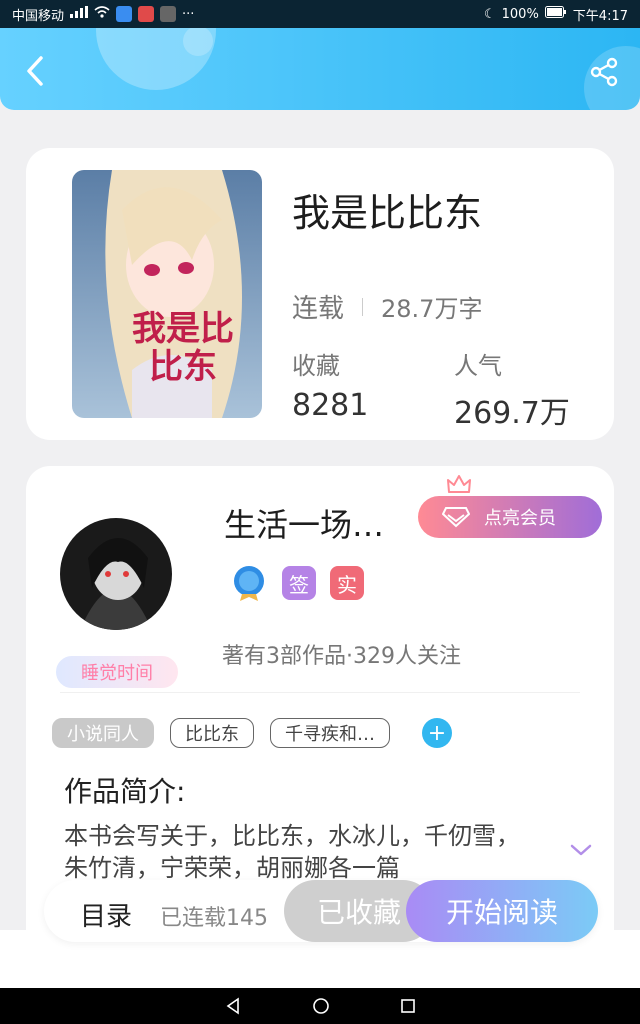 This screenshot has height=1024, width=640. I want to click on battery-icon, so click(555, 14).